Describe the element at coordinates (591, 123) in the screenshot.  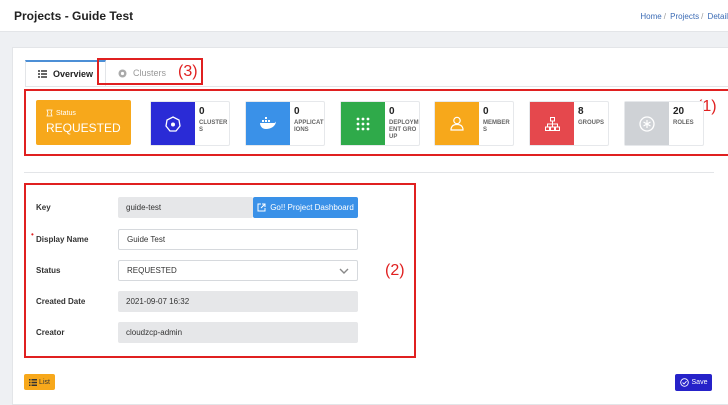
I see `stat-groups-label: GROUPS` at that location.